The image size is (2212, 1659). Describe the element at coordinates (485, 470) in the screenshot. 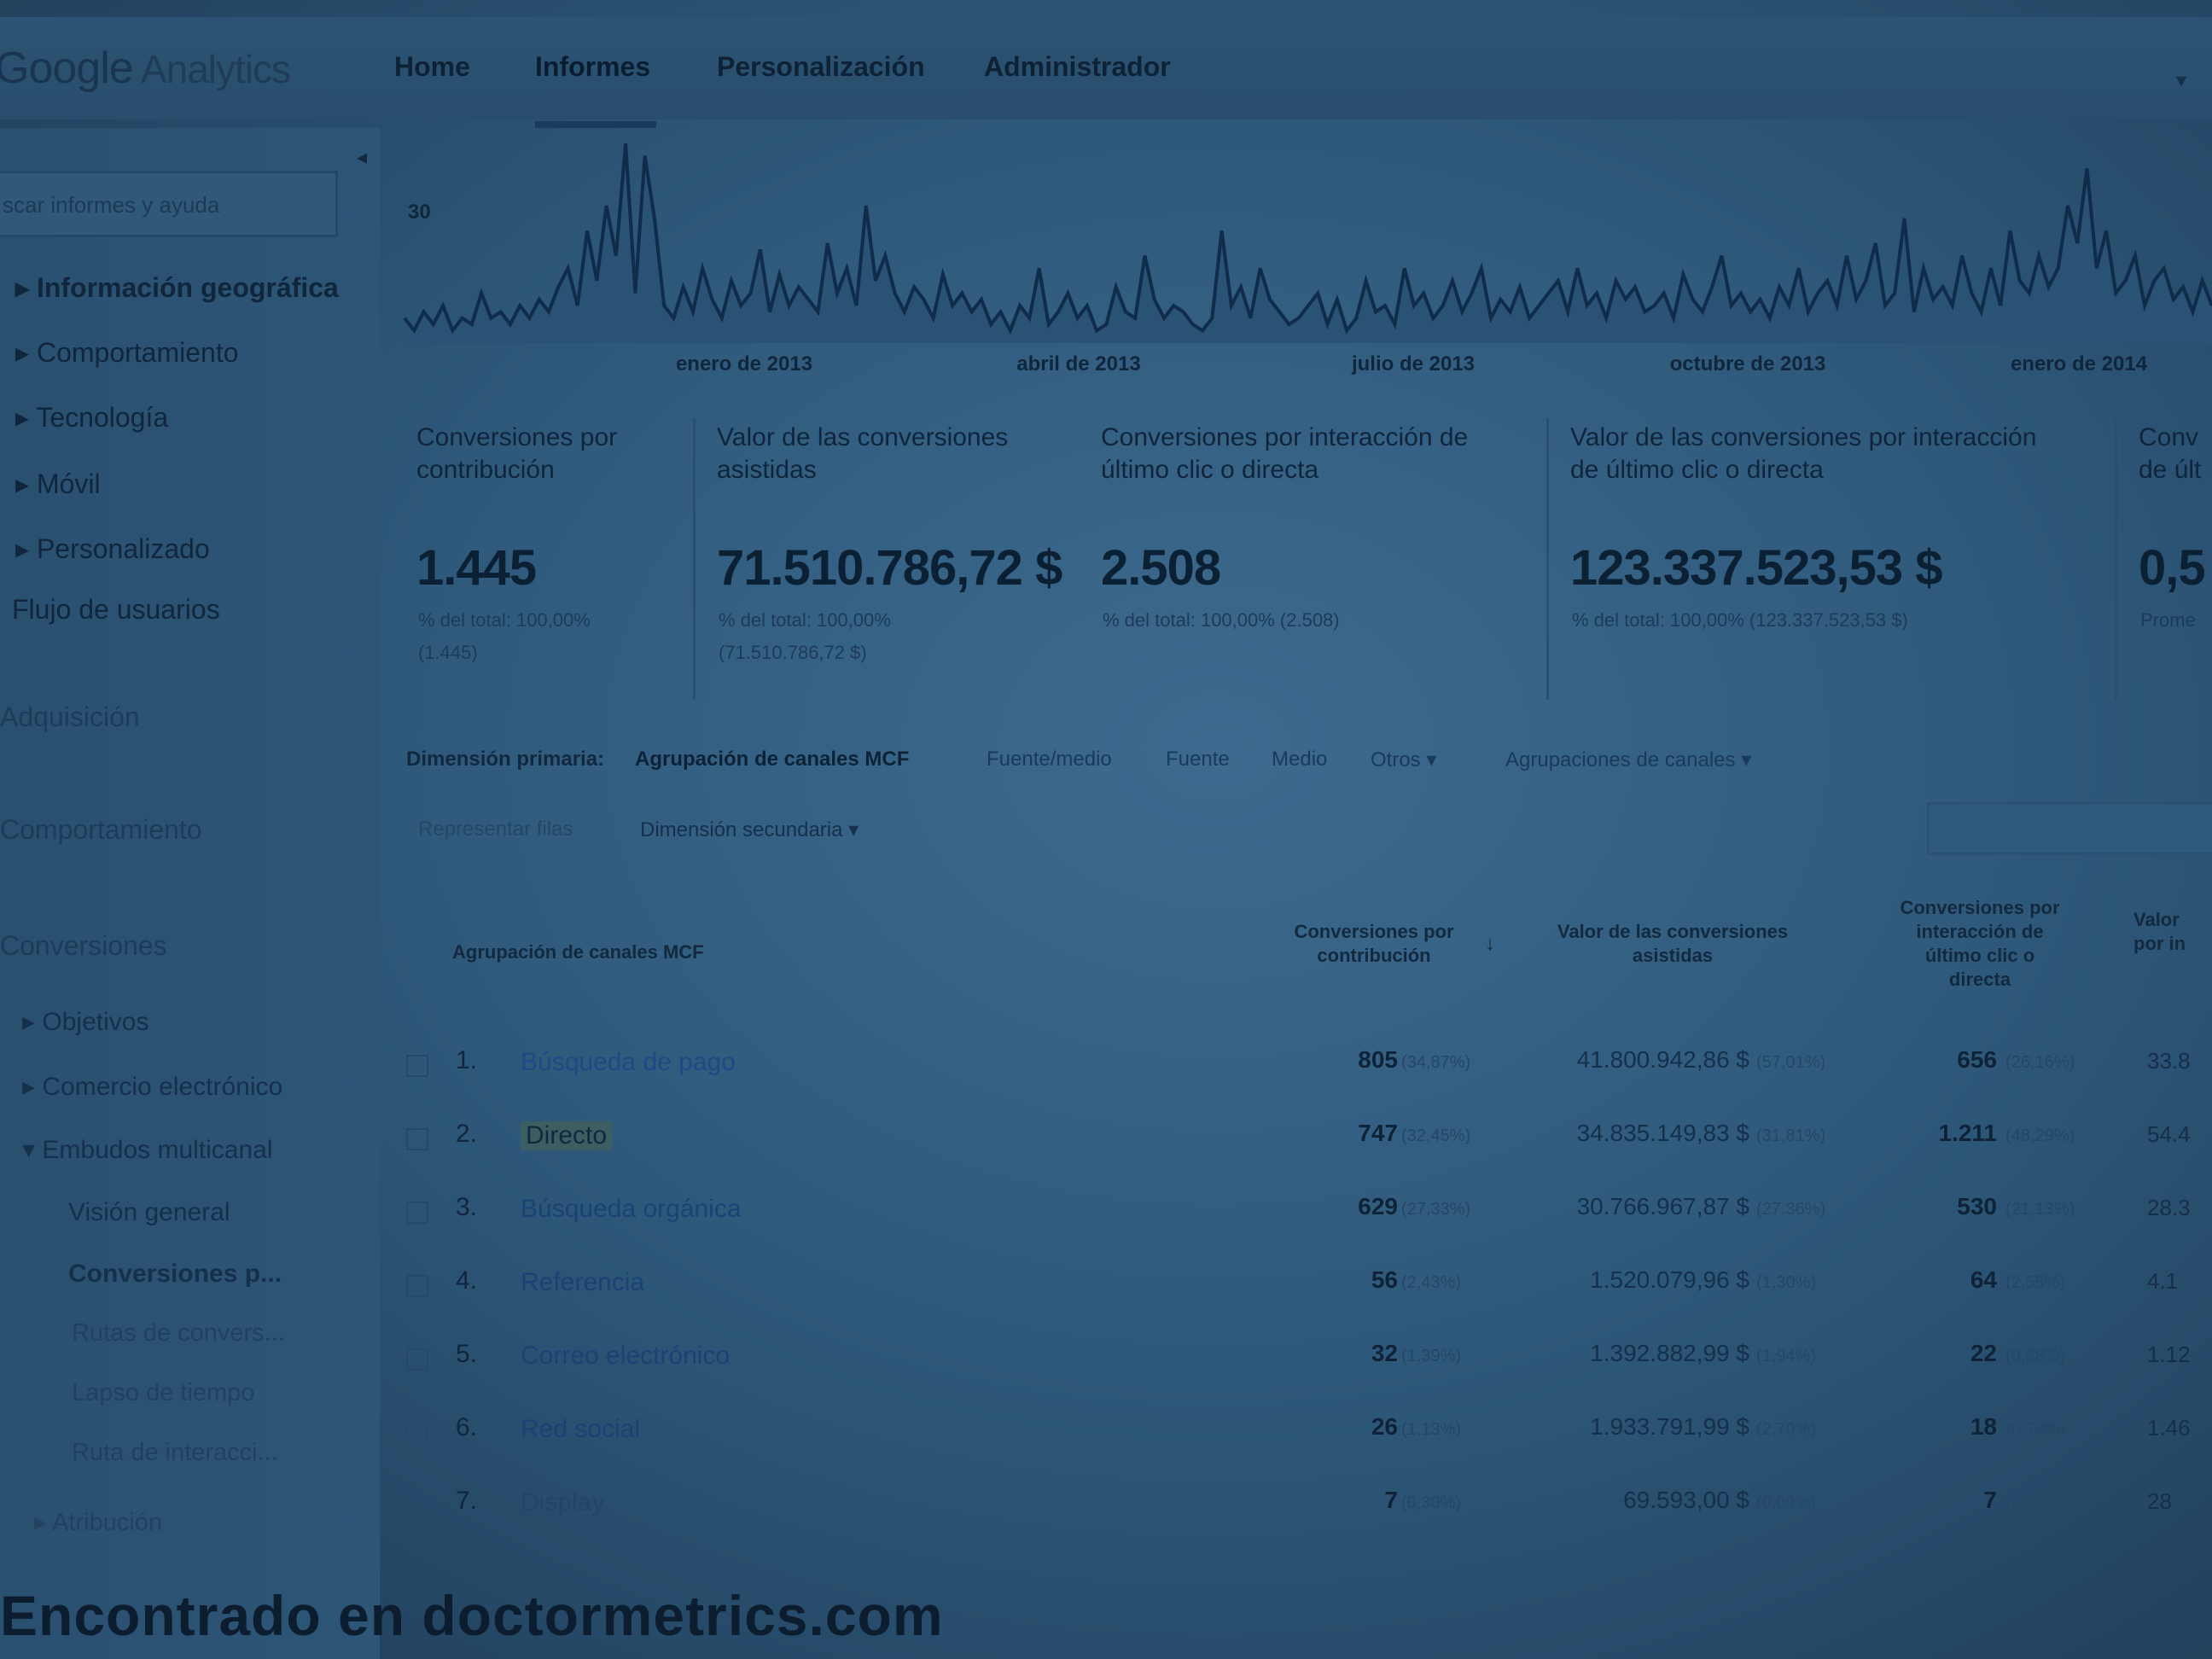

I see `metric-1-title-line2: contribución` at that location.